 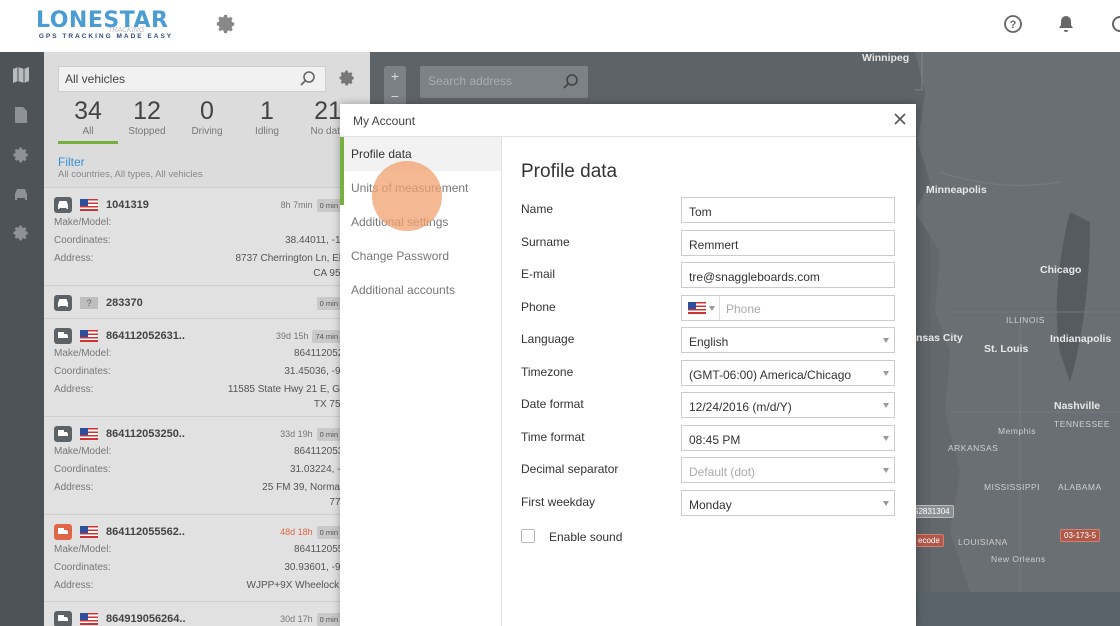 What do you see at coordinates (145, 532) in the screenshot?
I see `vehicle-name: 864112055562..` at bounding box center [145, 532].